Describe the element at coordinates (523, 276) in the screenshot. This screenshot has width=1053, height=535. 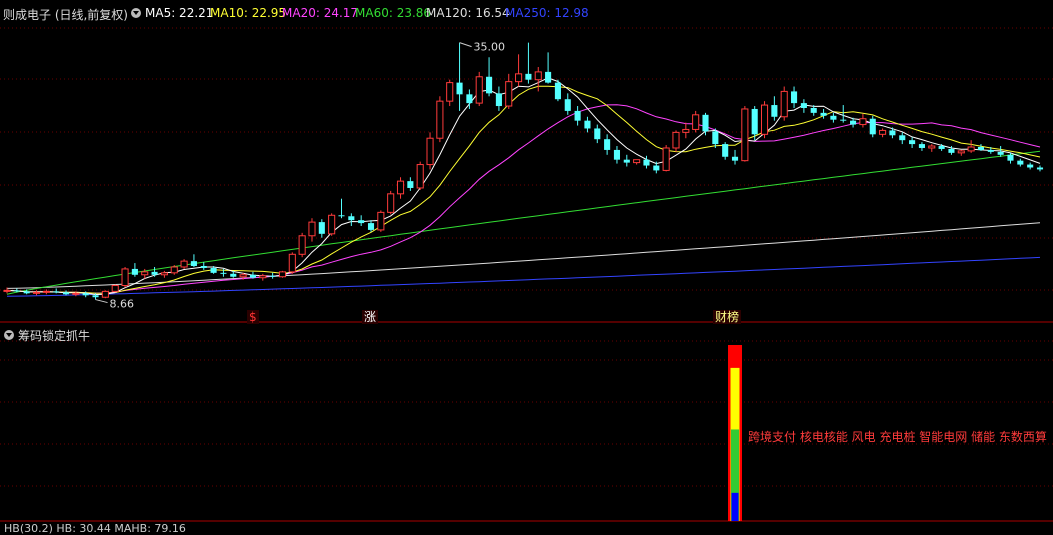
I see `ma250-line` at that location.